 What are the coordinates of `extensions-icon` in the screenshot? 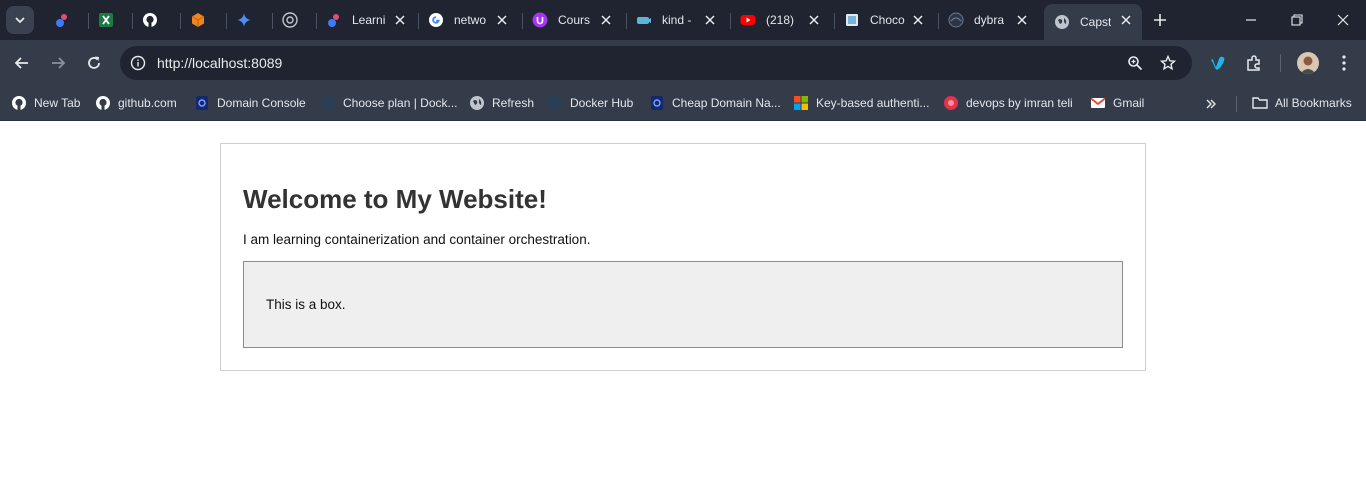 It's located at (1254, 63).